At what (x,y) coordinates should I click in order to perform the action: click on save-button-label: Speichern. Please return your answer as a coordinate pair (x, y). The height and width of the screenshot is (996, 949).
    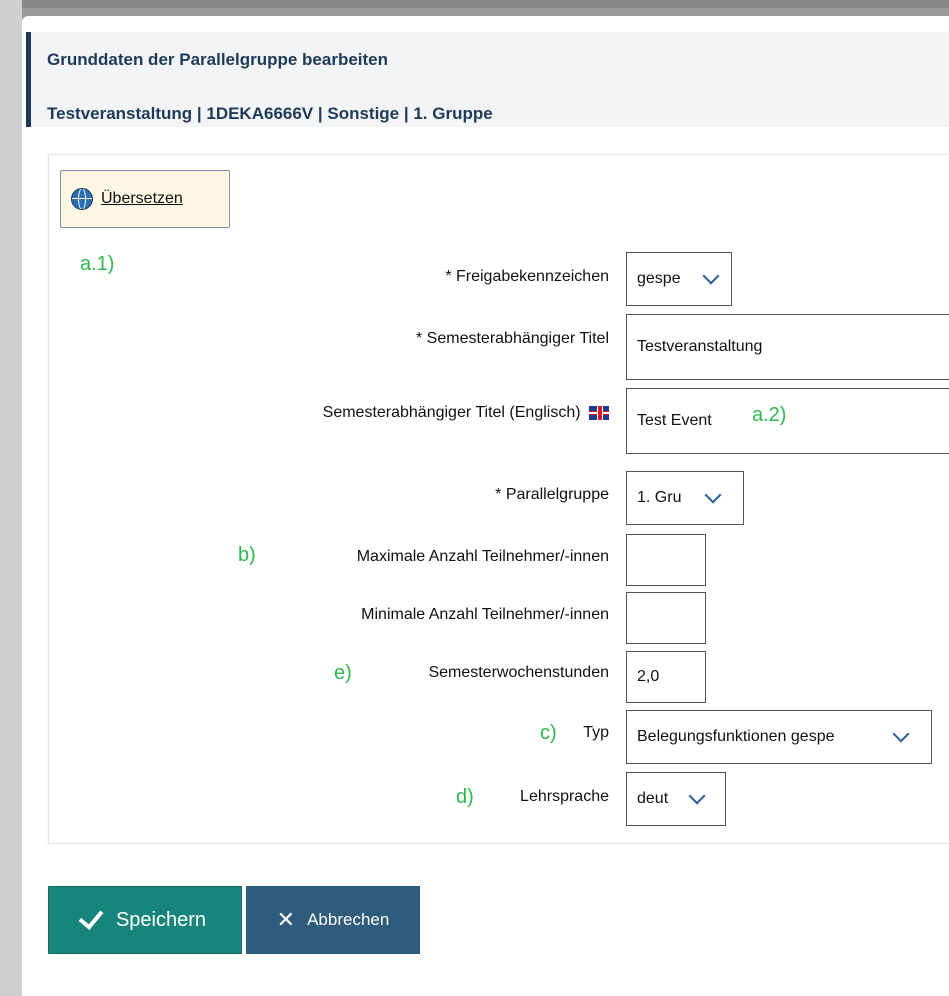
    Looking at the image, I should click on (161, 919).